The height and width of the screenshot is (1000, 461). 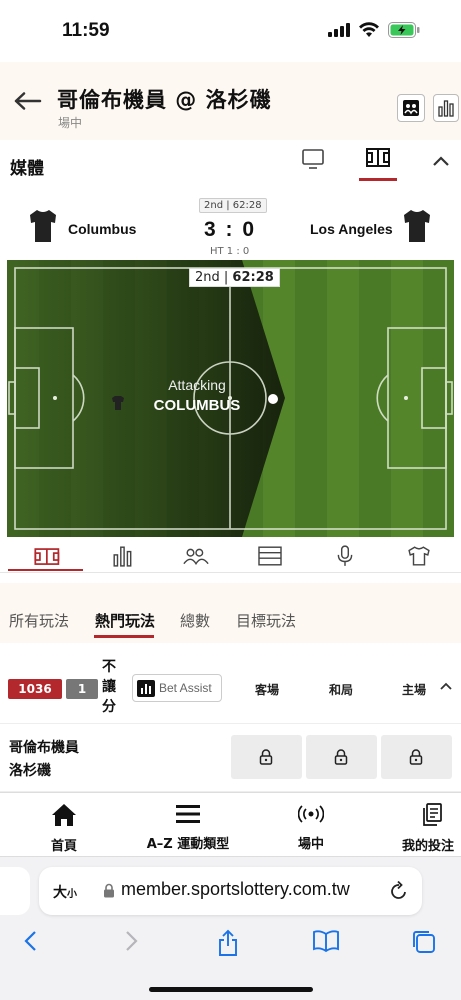 I want to click on tab-goal-markets: 目標玩法, so click(x=266, y=620).